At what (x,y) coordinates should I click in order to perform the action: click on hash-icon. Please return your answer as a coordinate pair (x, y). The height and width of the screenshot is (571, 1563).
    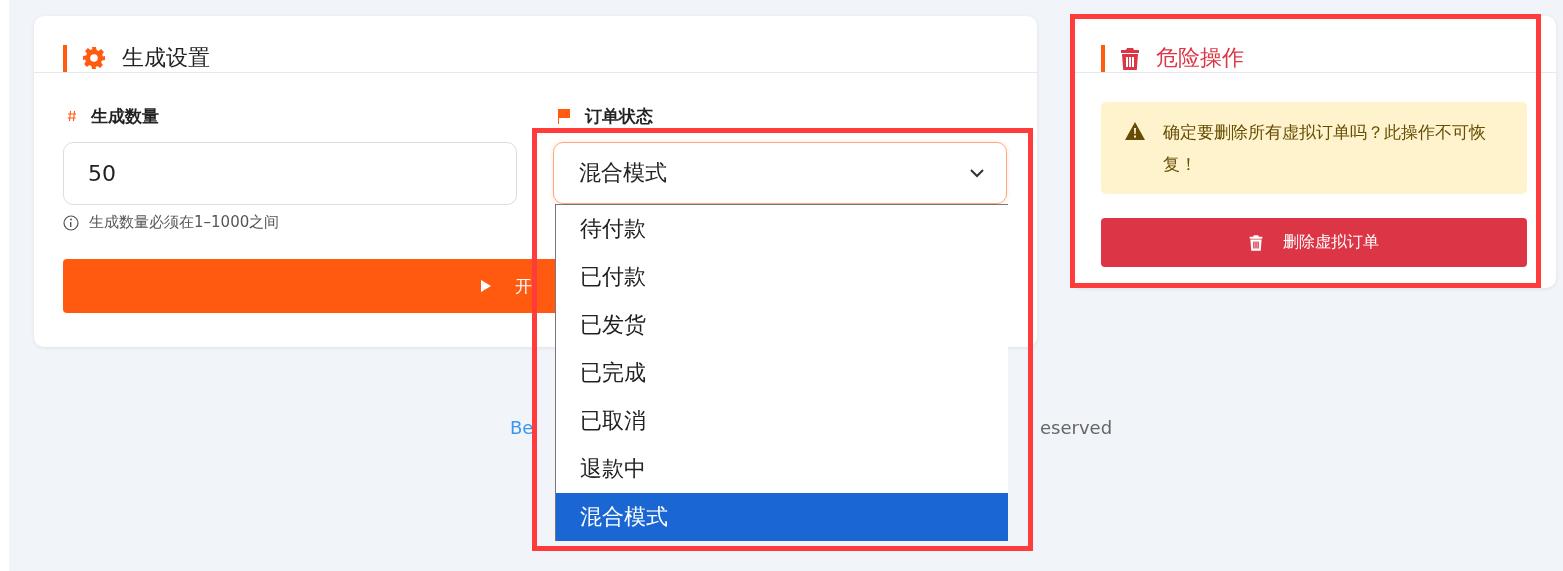
    Looking at the image, I should click on (72, 116).